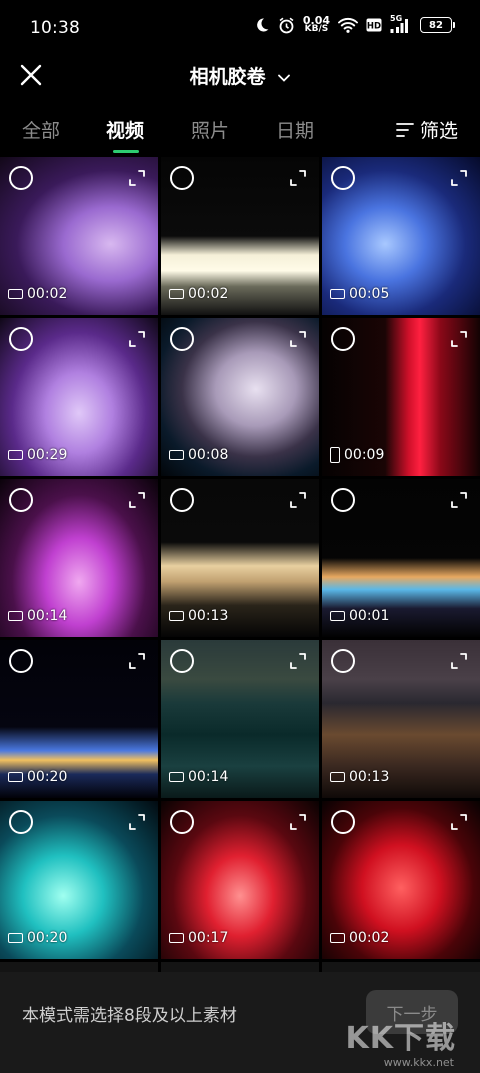  I want to click on signal-icon, so click(399, 26).